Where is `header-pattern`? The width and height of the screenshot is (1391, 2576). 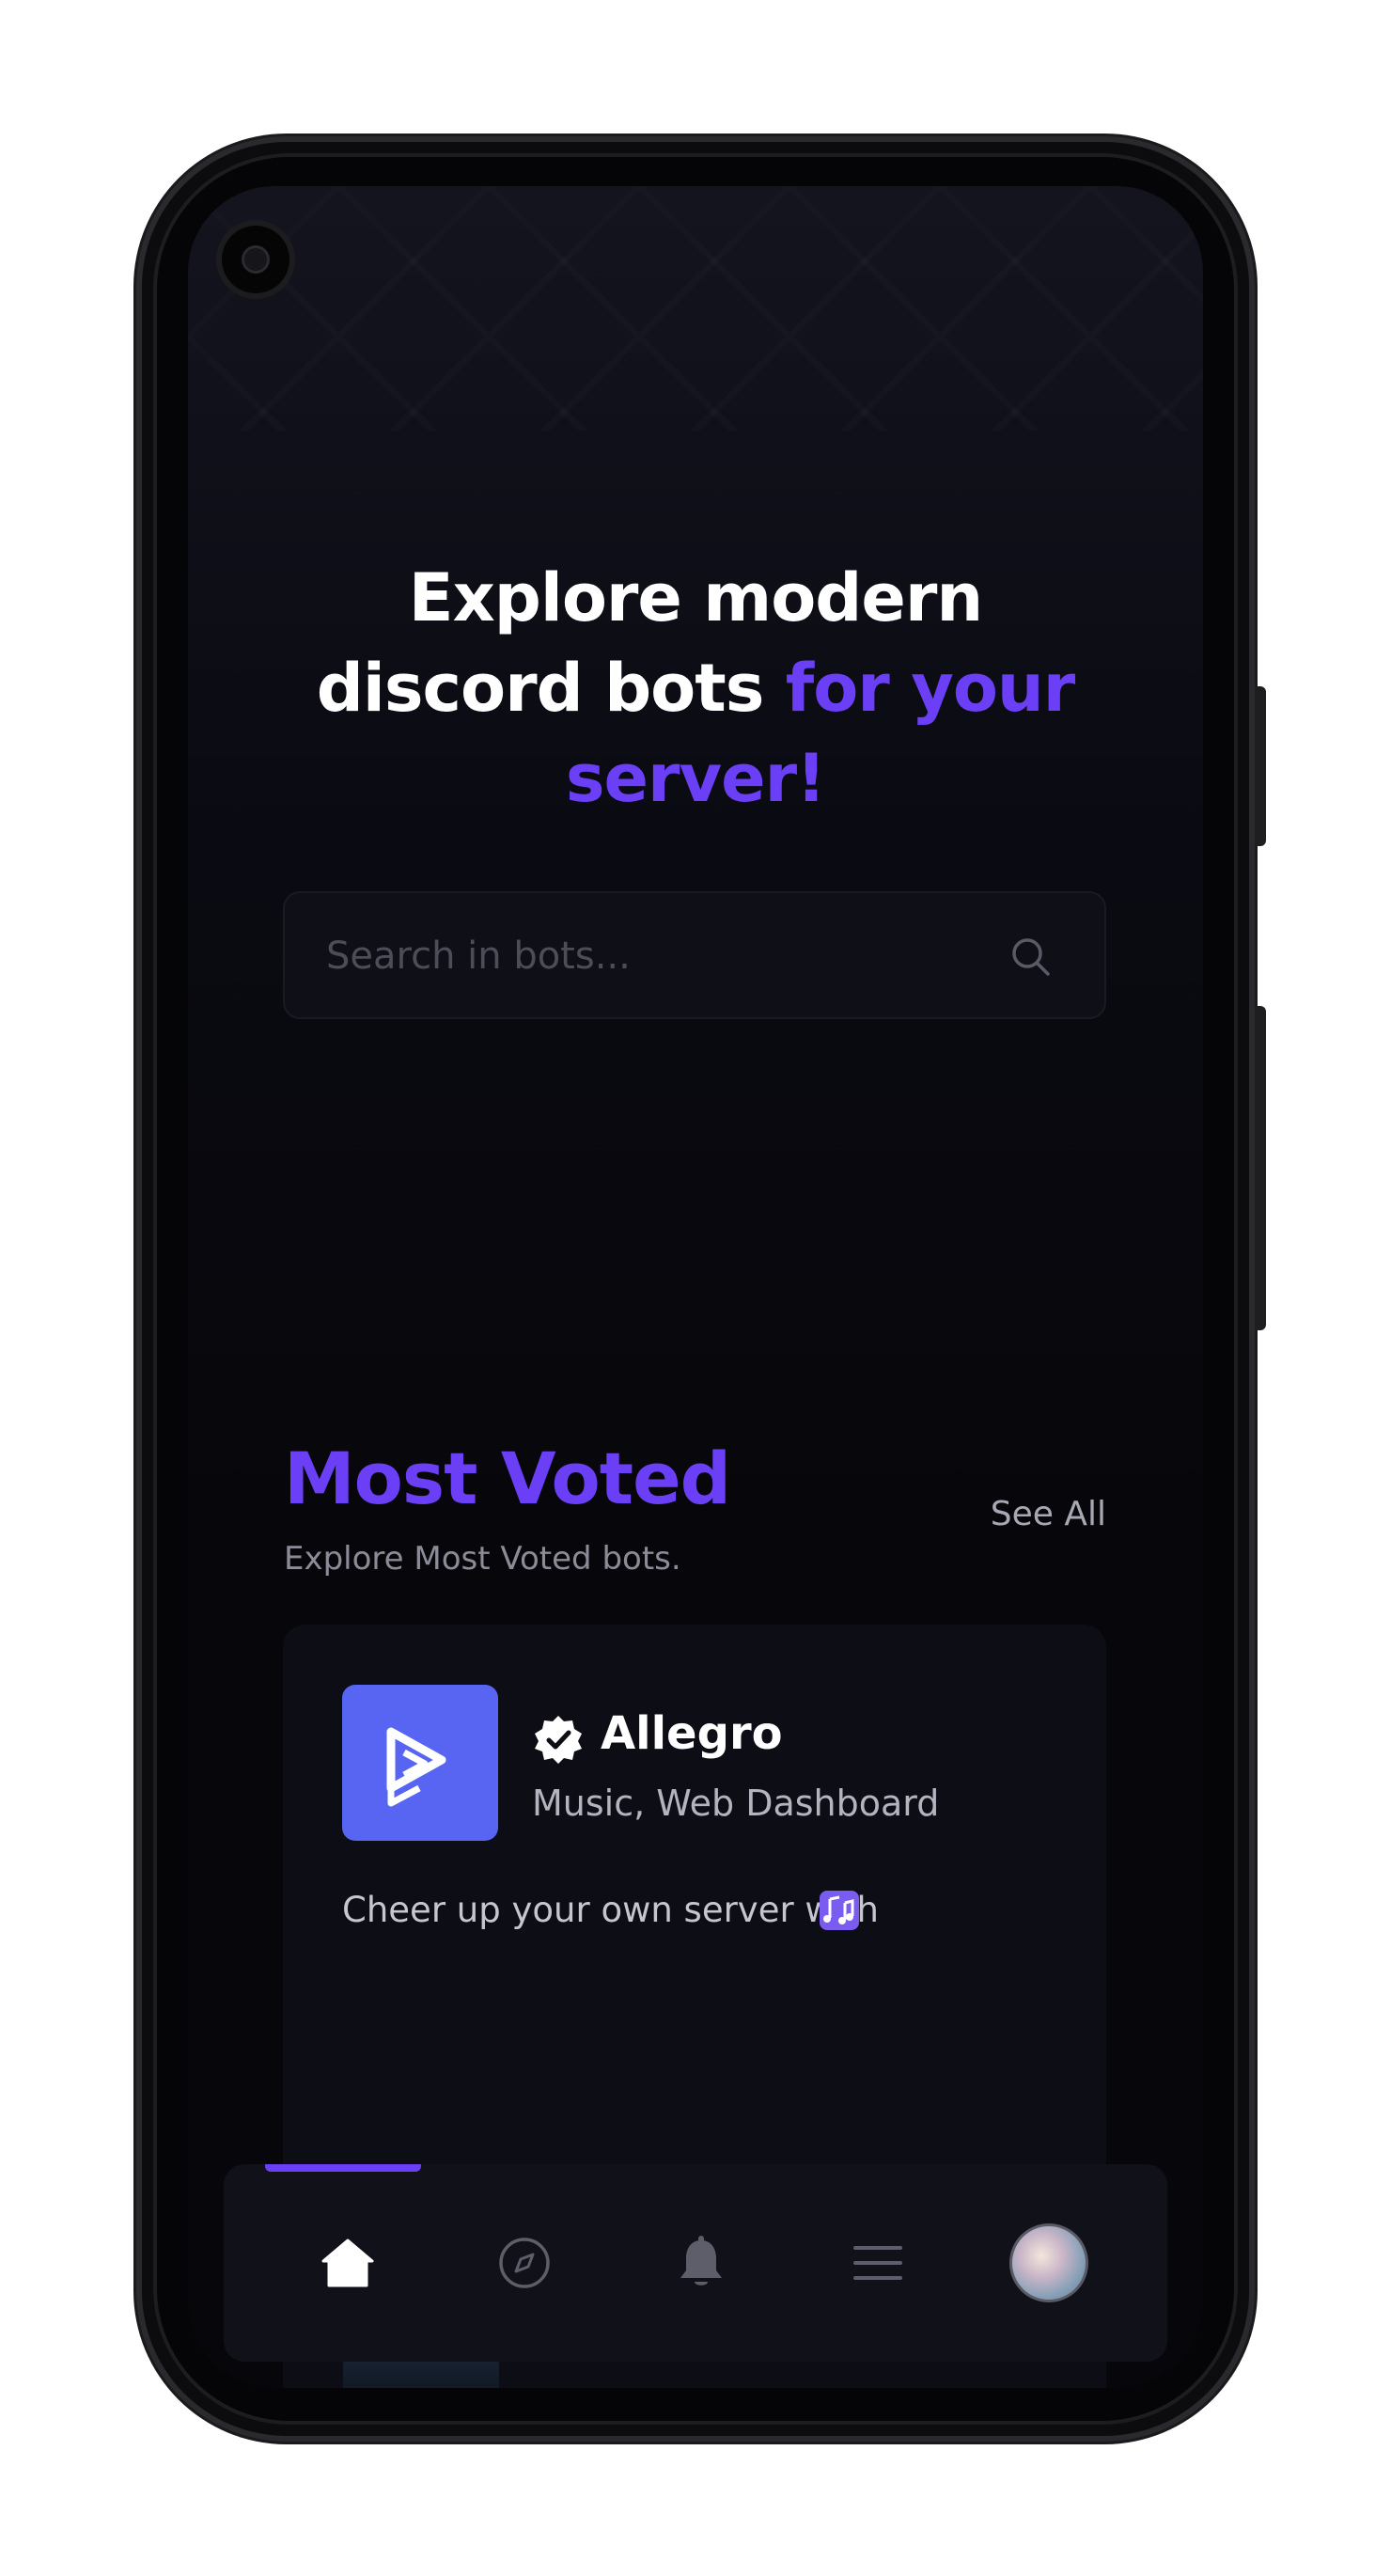
header-pattern is located at coordinates (696, 308).